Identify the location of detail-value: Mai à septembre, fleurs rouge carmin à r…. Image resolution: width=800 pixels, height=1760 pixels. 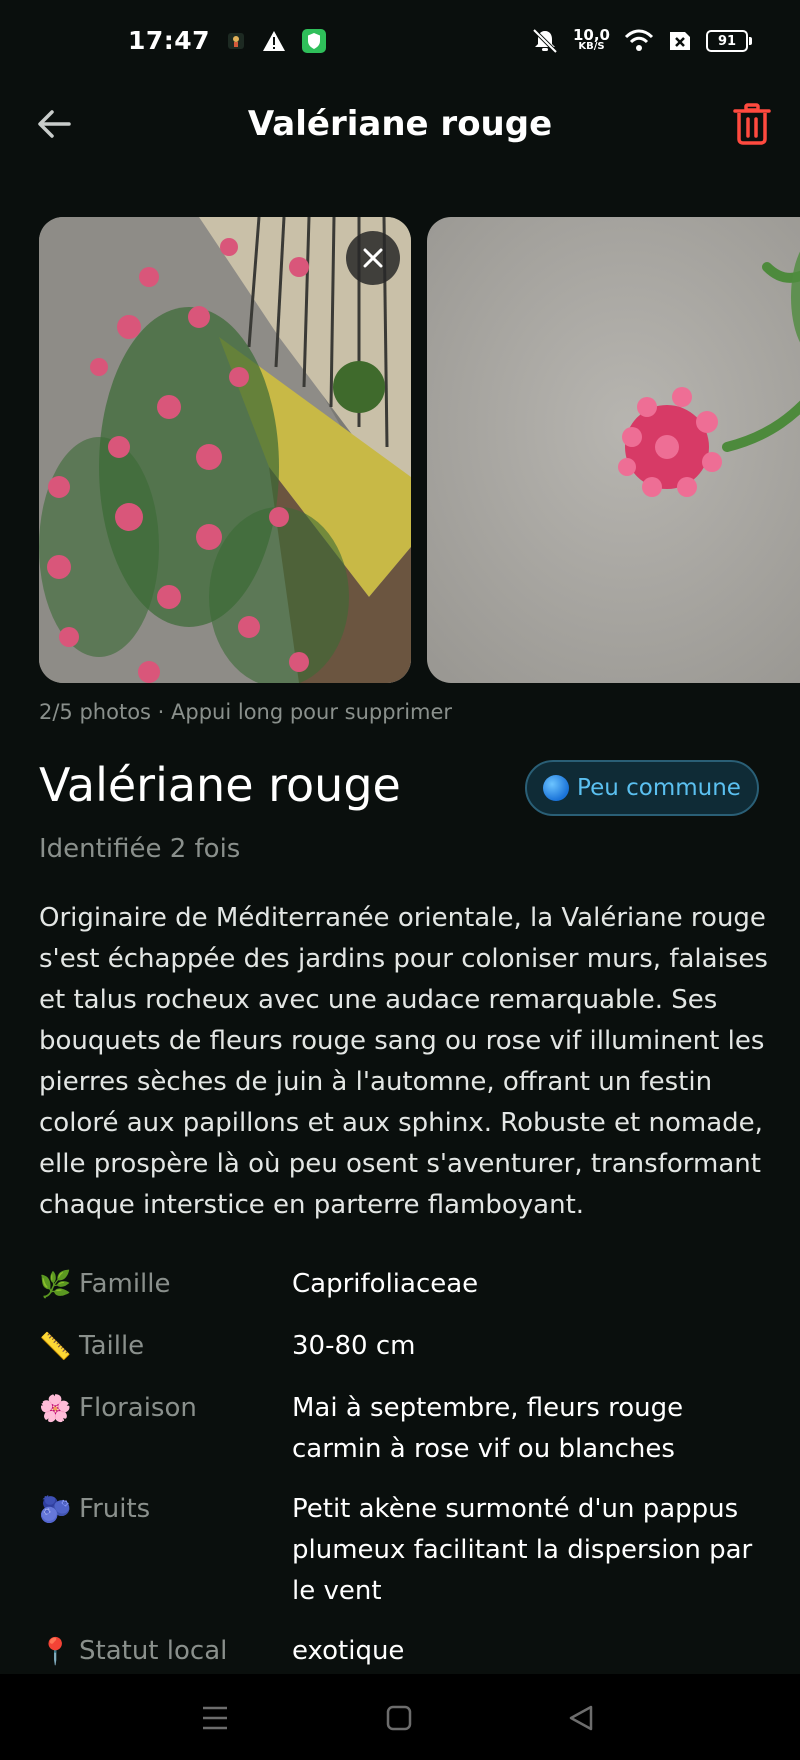
(488, 1428).